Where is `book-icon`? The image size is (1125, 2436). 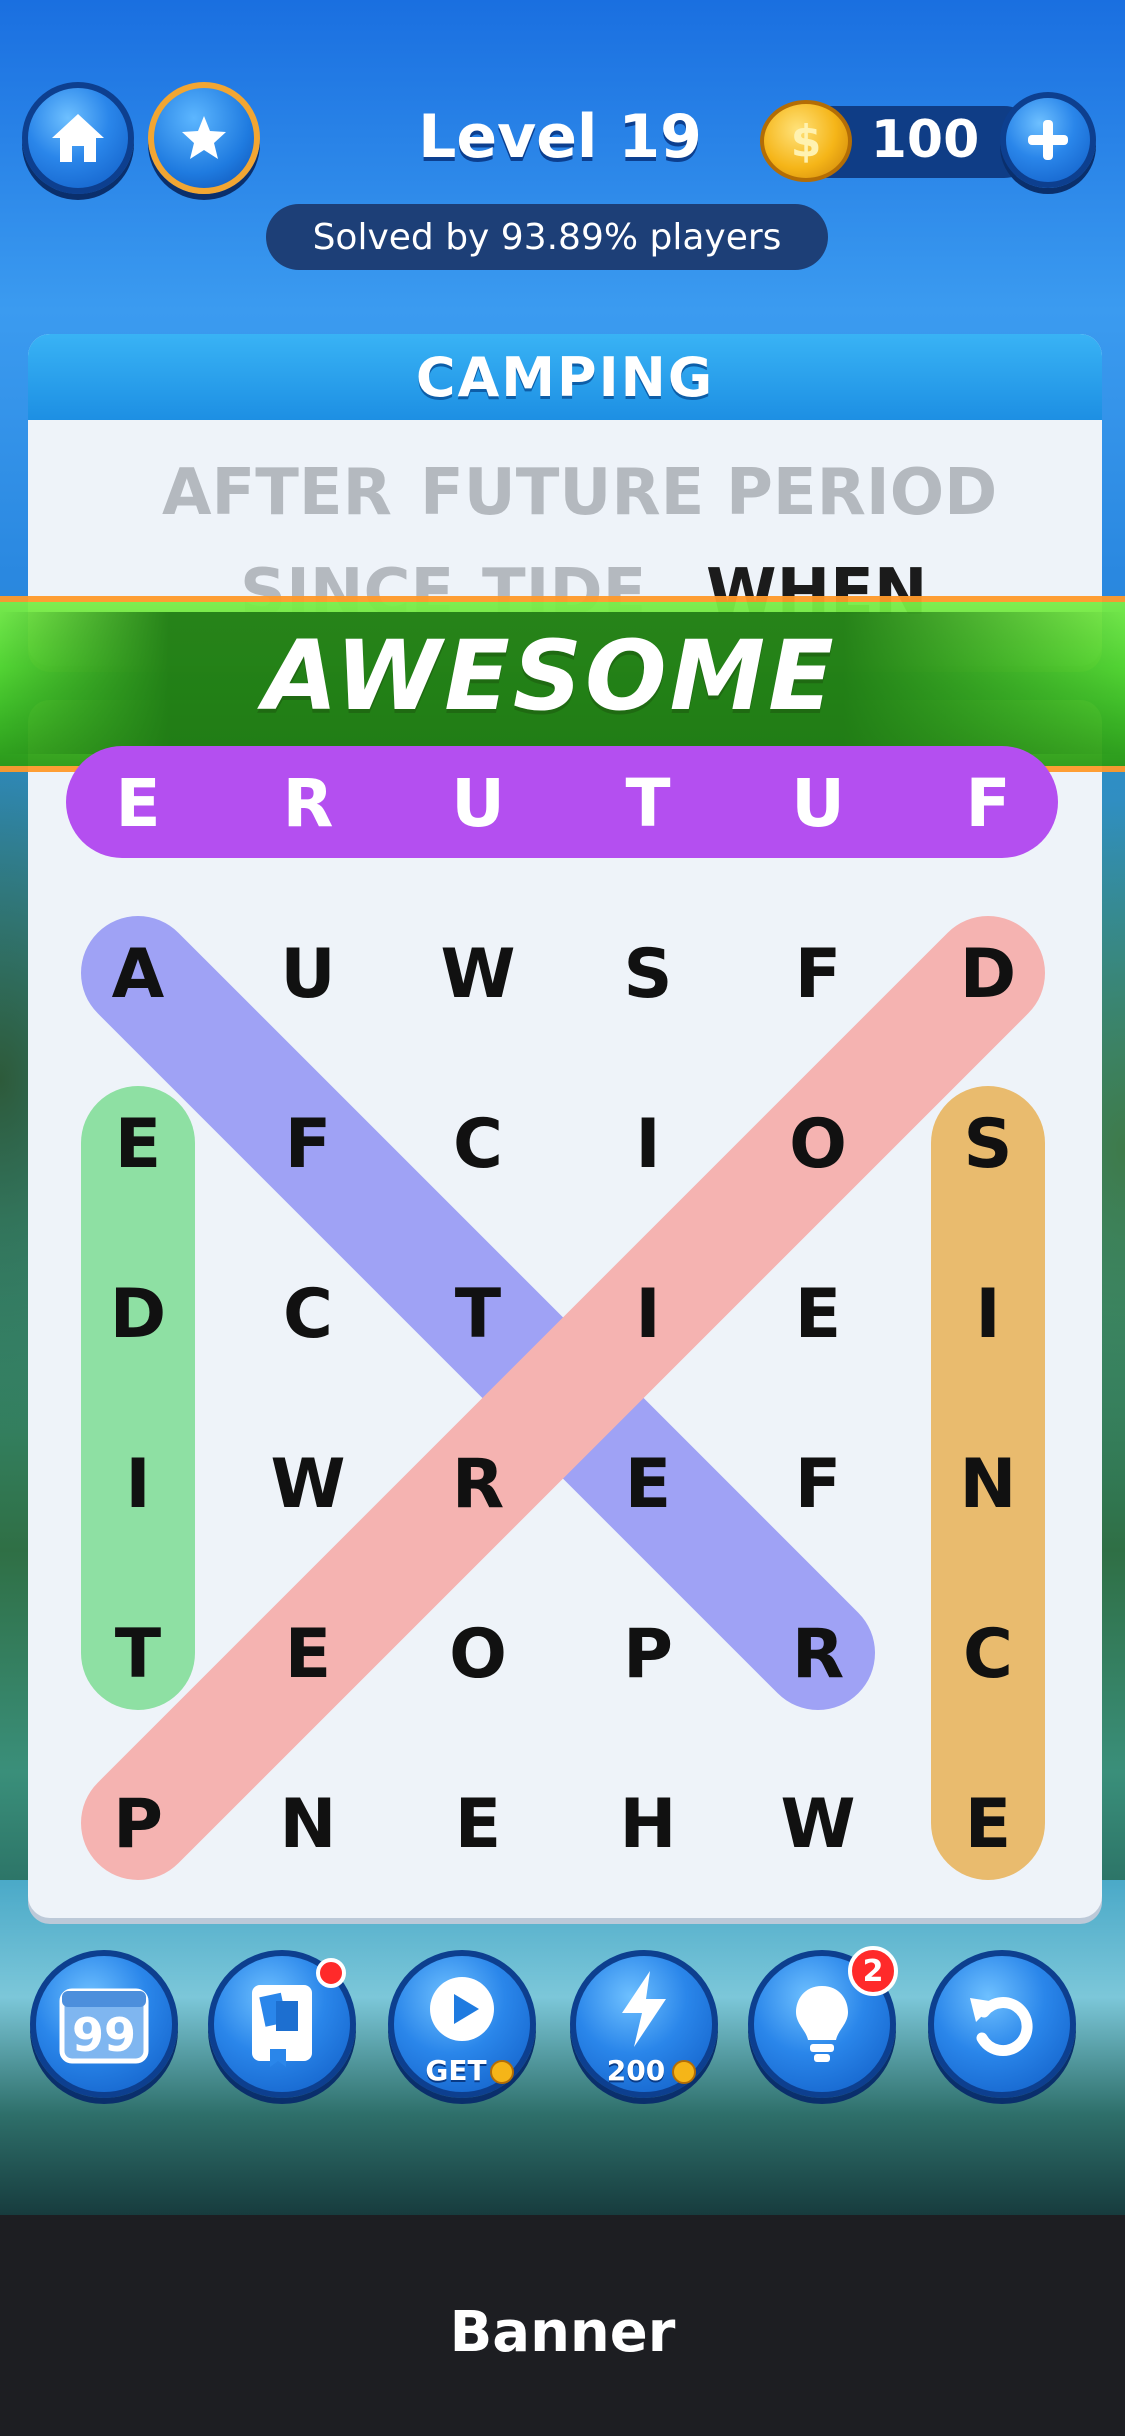
book-icon is located at coordinates (282, 2026).